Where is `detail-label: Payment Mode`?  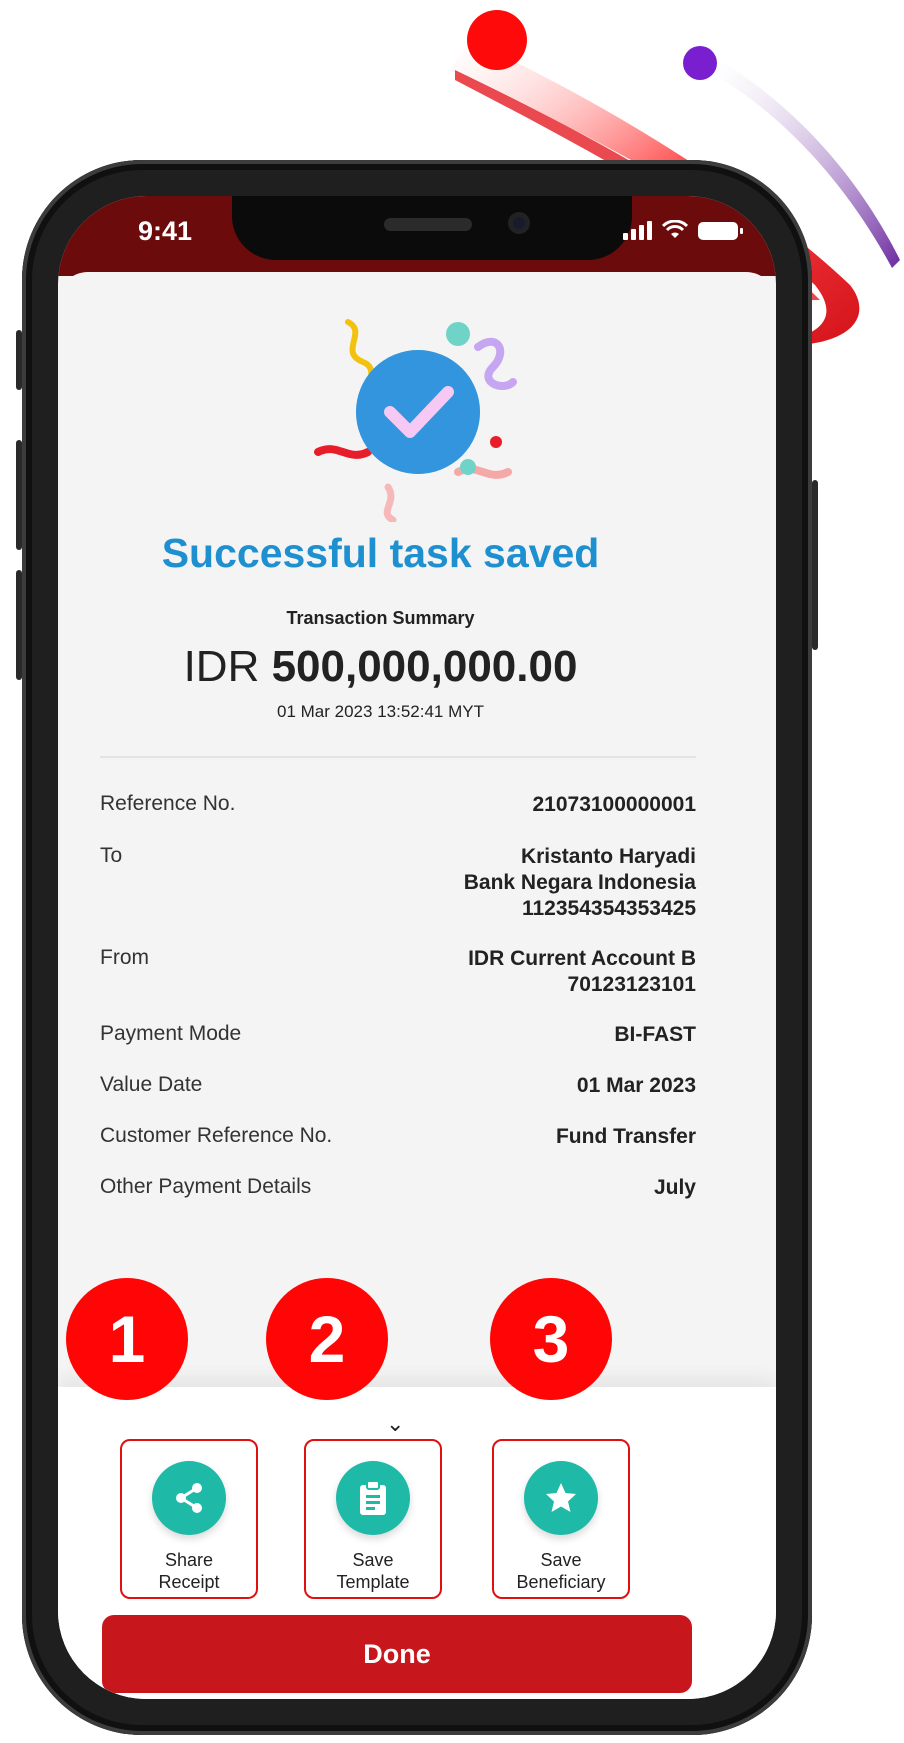 detail-label: Payment Mode is located at coordinates (171, 1033).